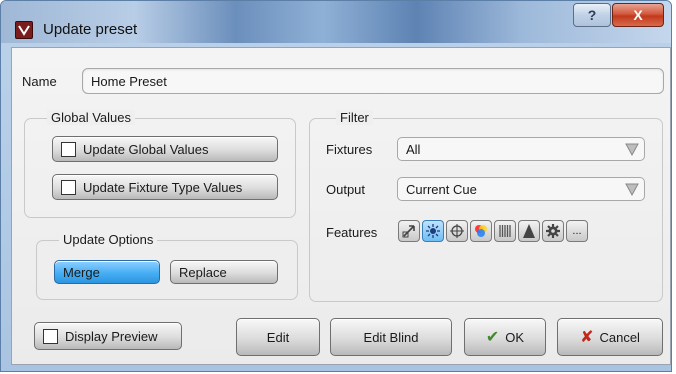  What do you see at coordinates (492, 337) in the screenshot?
I see `checkmark-icon: ✔` at bounding box center [492, 337].